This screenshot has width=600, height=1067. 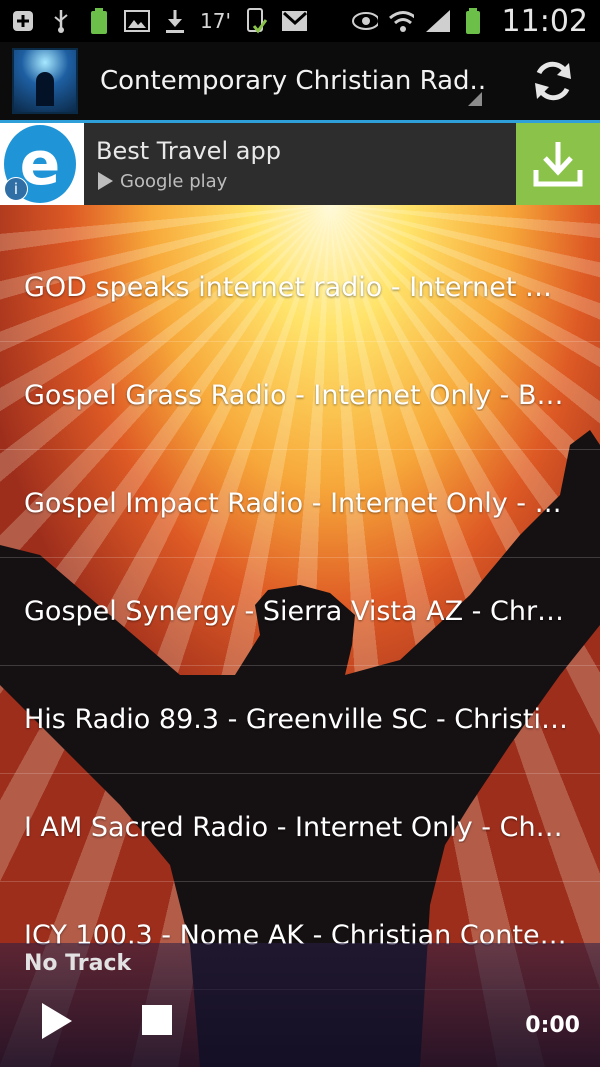 What do you see at coordinates (157, 1020) in the screenshot?
I see `stop-button` at bounding box center [157, 1020].